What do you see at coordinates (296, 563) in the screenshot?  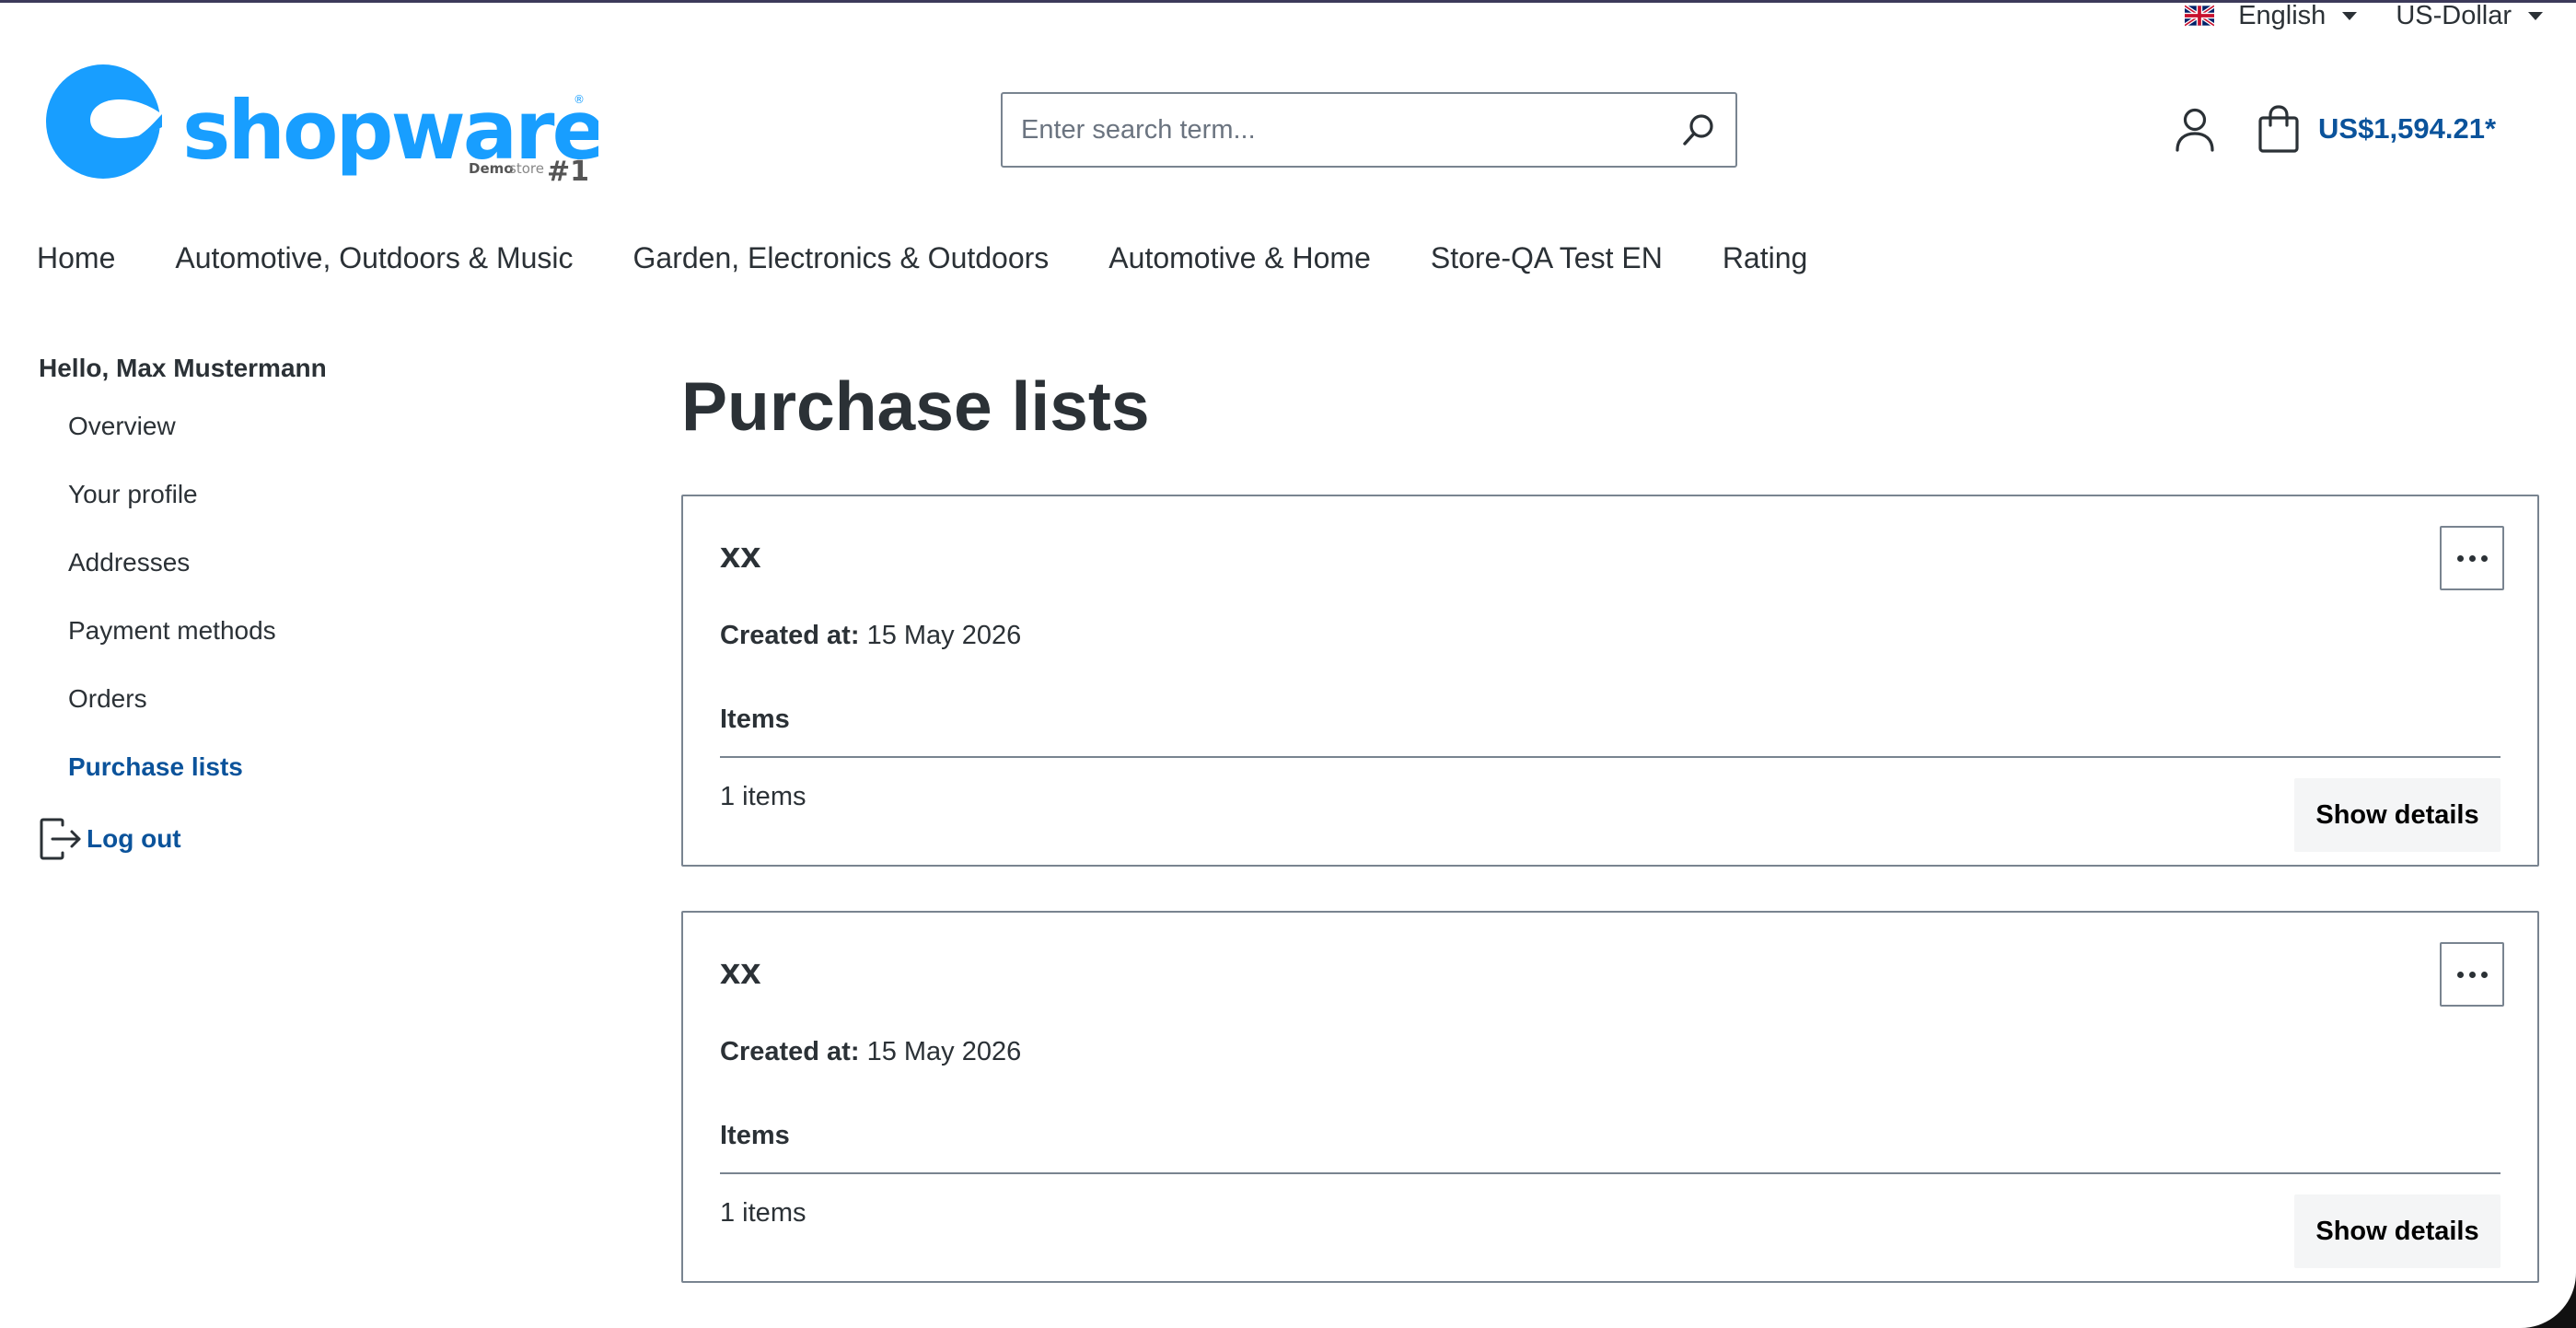 I see `sidebar-item-addresses: Addresses` at bounding box center [296, 563].